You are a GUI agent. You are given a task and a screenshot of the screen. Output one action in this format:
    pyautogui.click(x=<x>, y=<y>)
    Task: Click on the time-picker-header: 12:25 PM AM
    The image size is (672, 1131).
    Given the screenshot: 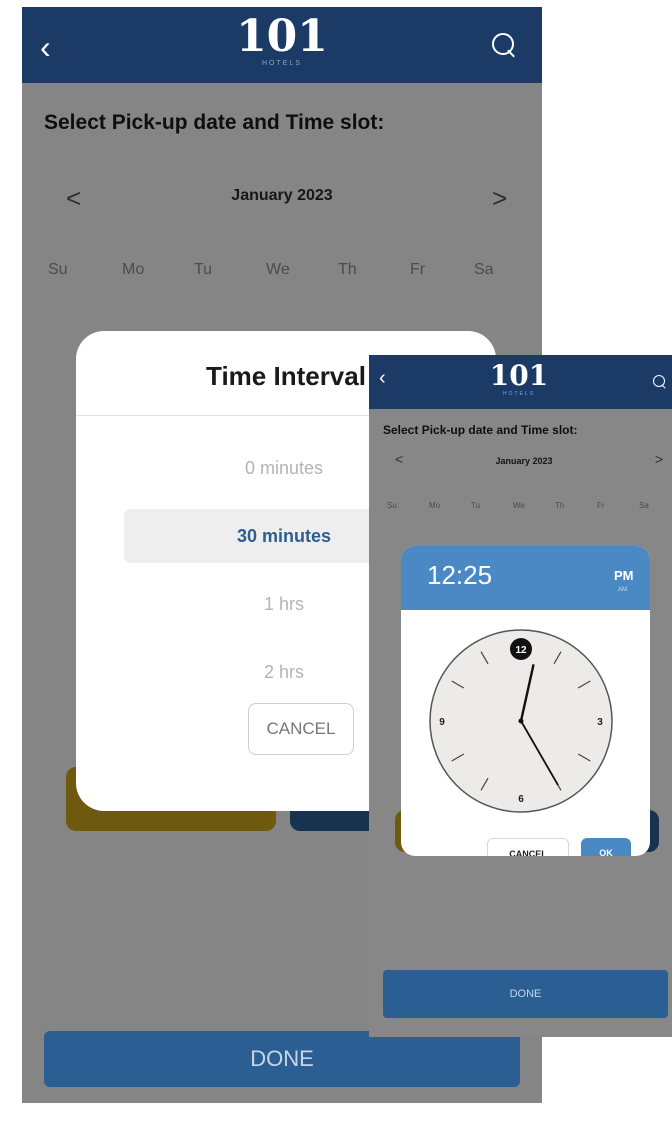 What is the action you would take?
    pyautogui.click(x=525, y=578)
    